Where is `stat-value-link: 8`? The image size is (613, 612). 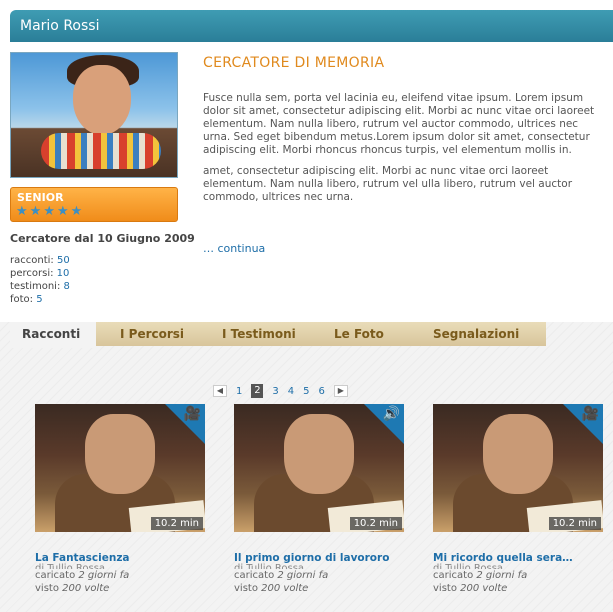
stat-value-link: 8 is located at coordinates (67, 286).